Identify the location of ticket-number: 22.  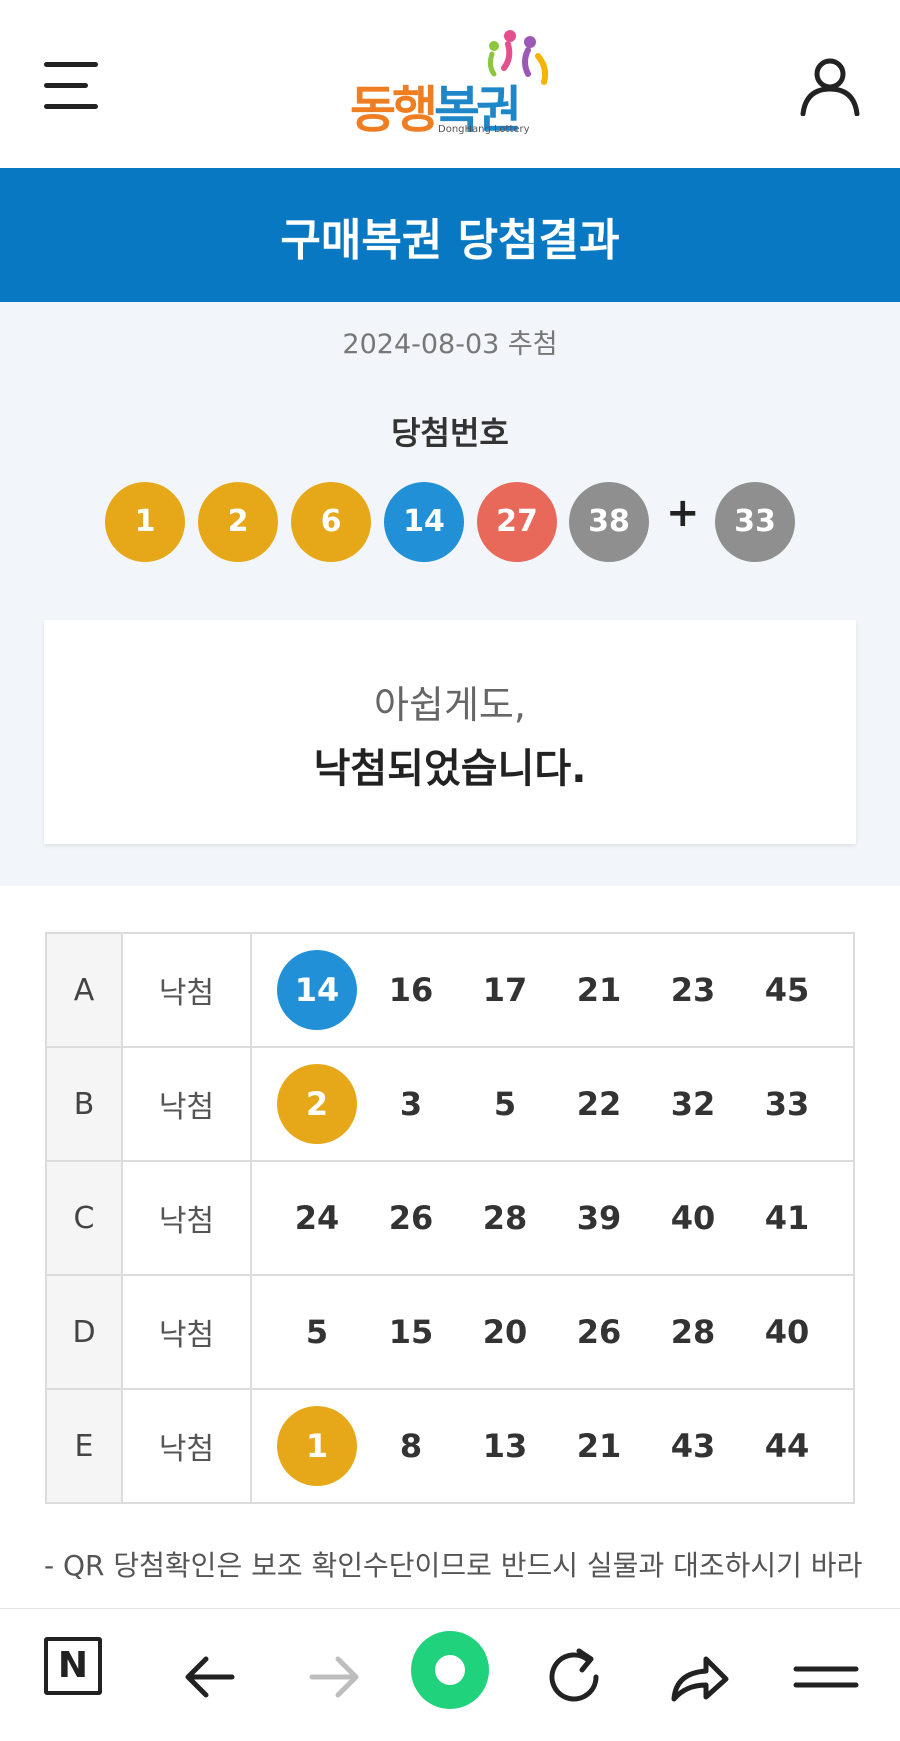
(599, 1104).